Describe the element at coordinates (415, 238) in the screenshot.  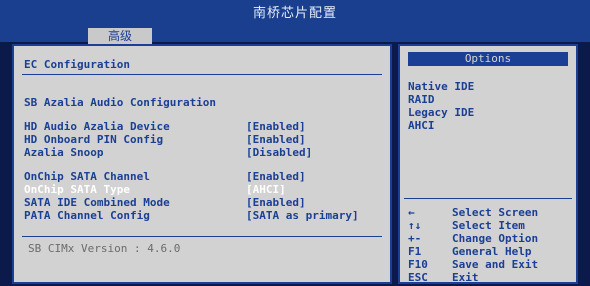
I see `key-plus-minus: +-` at that location.